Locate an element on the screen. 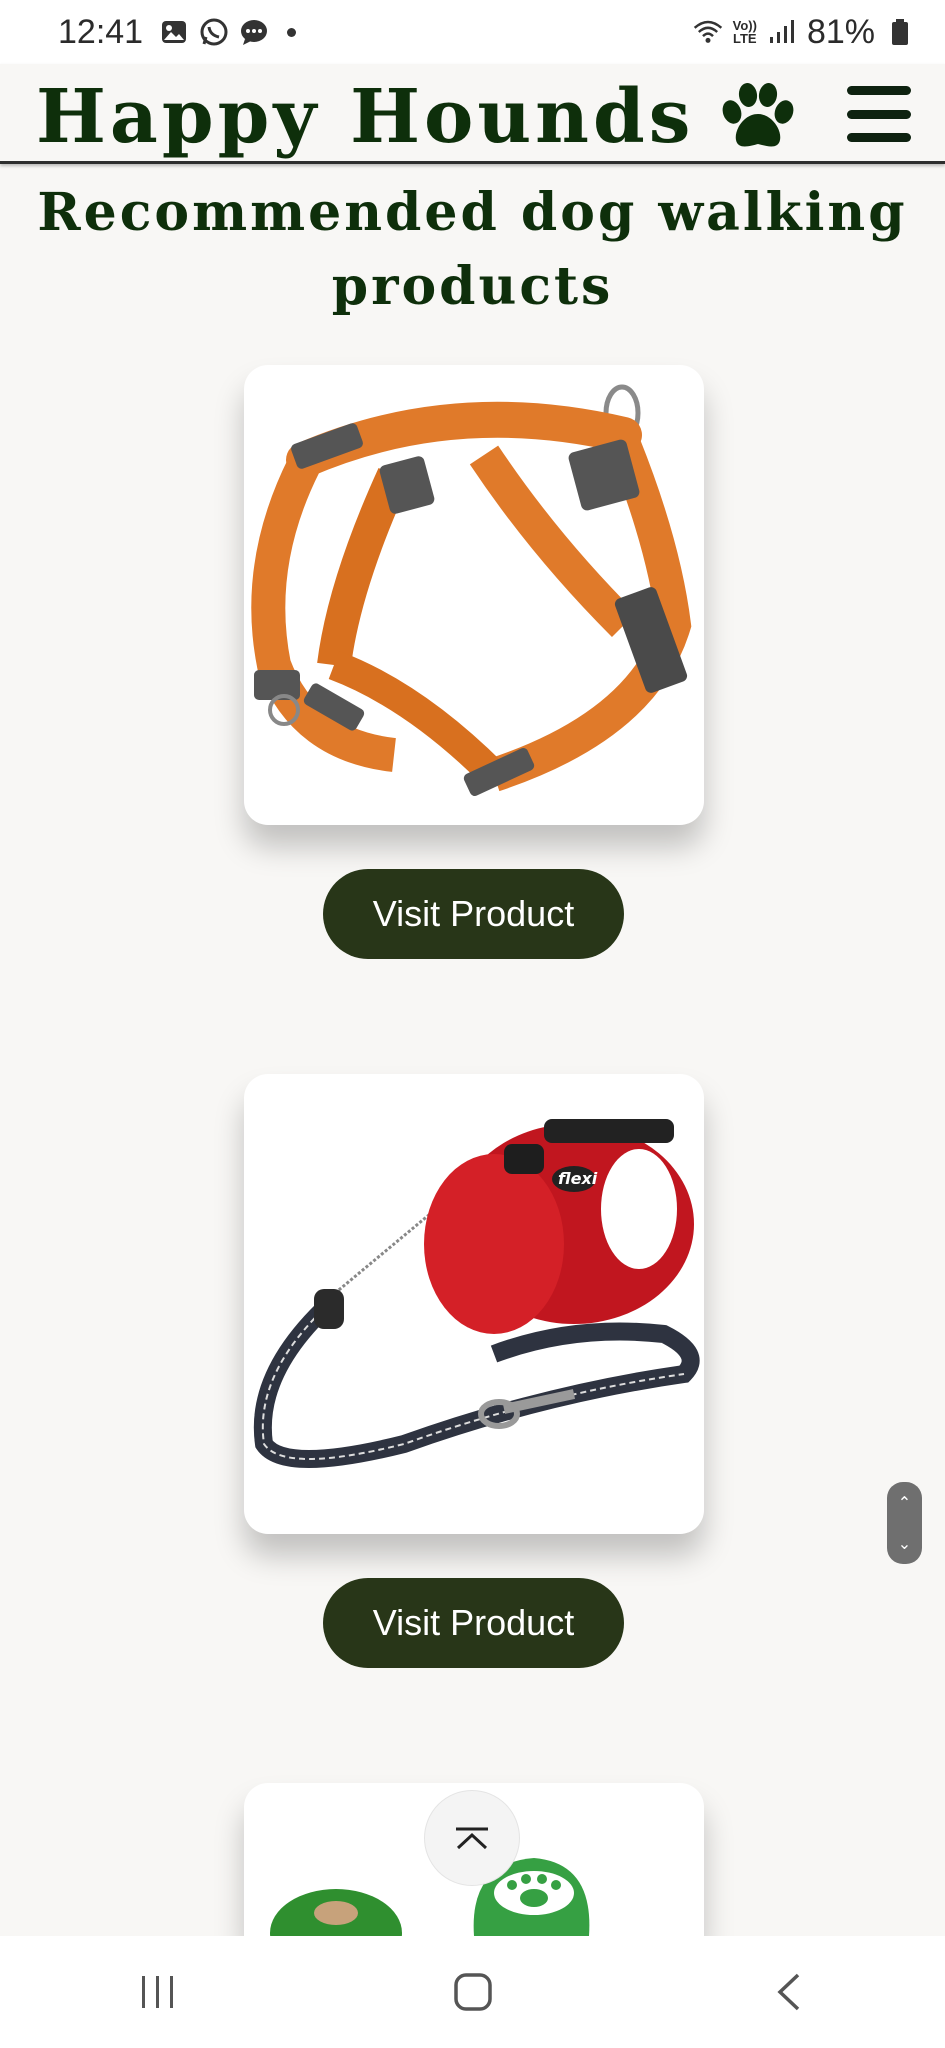 Image resolution: width=945 pixels, height=2048 pixels. leash-image: flexi is located at coordinates (476, 1293).